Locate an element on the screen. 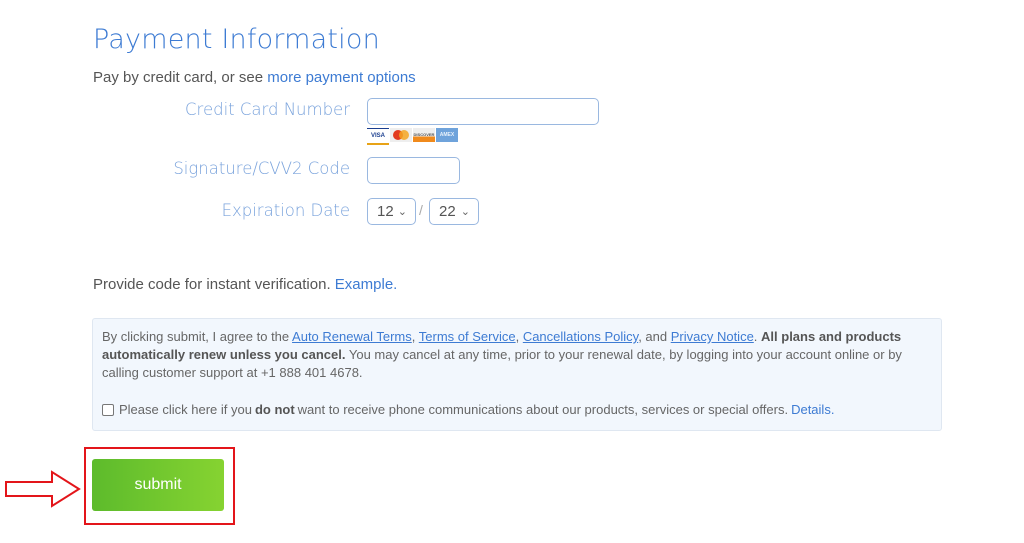 The width and height of the screenshot is (1024, 543). discover-icon: DISCOVER is located at coordinates (424, 135).